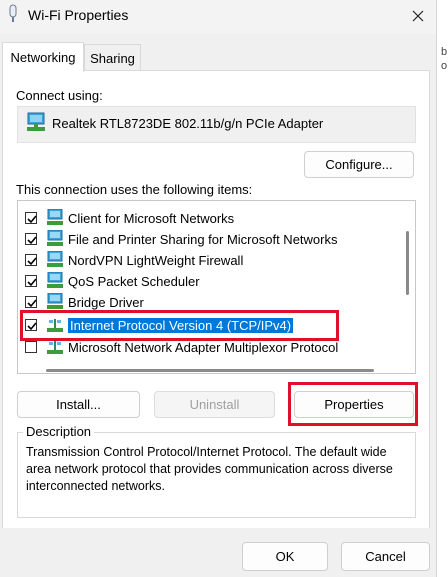 The image size is (448, 577). I want to click on horizontal-scrollbar-thumb, so click(210, 370).